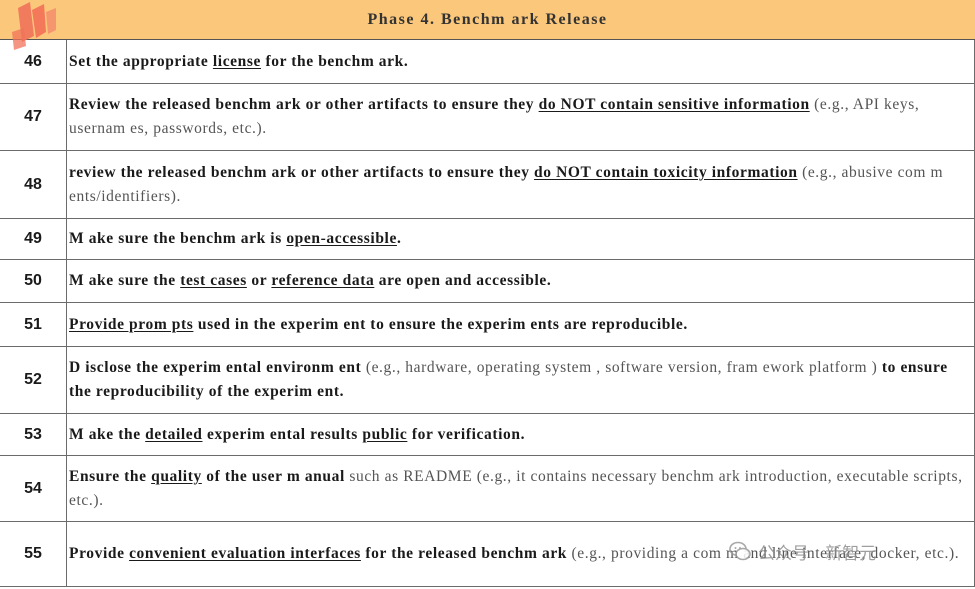  What do you see at coordinates (131, 324) in the screenshot?
I see `emphasis-text: Provide prom pts` at bounding box center [131, 324].